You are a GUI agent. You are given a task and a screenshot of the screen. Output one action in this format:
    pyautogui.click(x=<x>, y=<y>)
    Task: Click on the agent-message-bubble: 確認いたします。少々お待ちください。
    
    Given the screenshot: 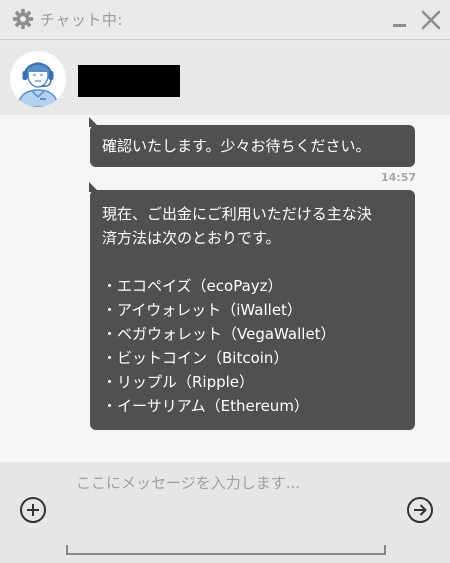 What is the action you would take?
    pyautogui.click(x=252, y=142)
    